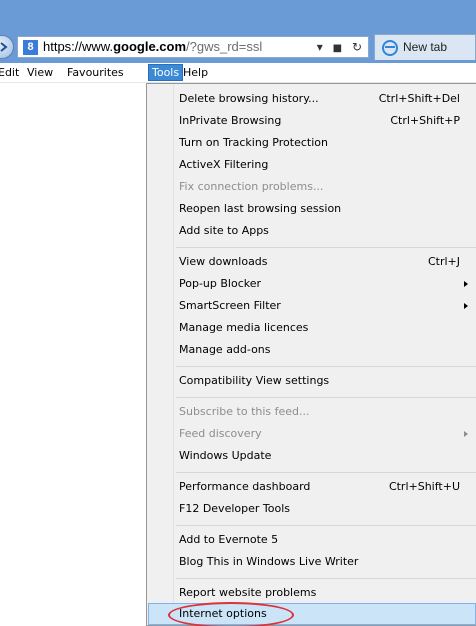  Describe the element at coordinates (312, 456) in the screenshot. I see `menu-item-windows-update: Windows Update` at that location.